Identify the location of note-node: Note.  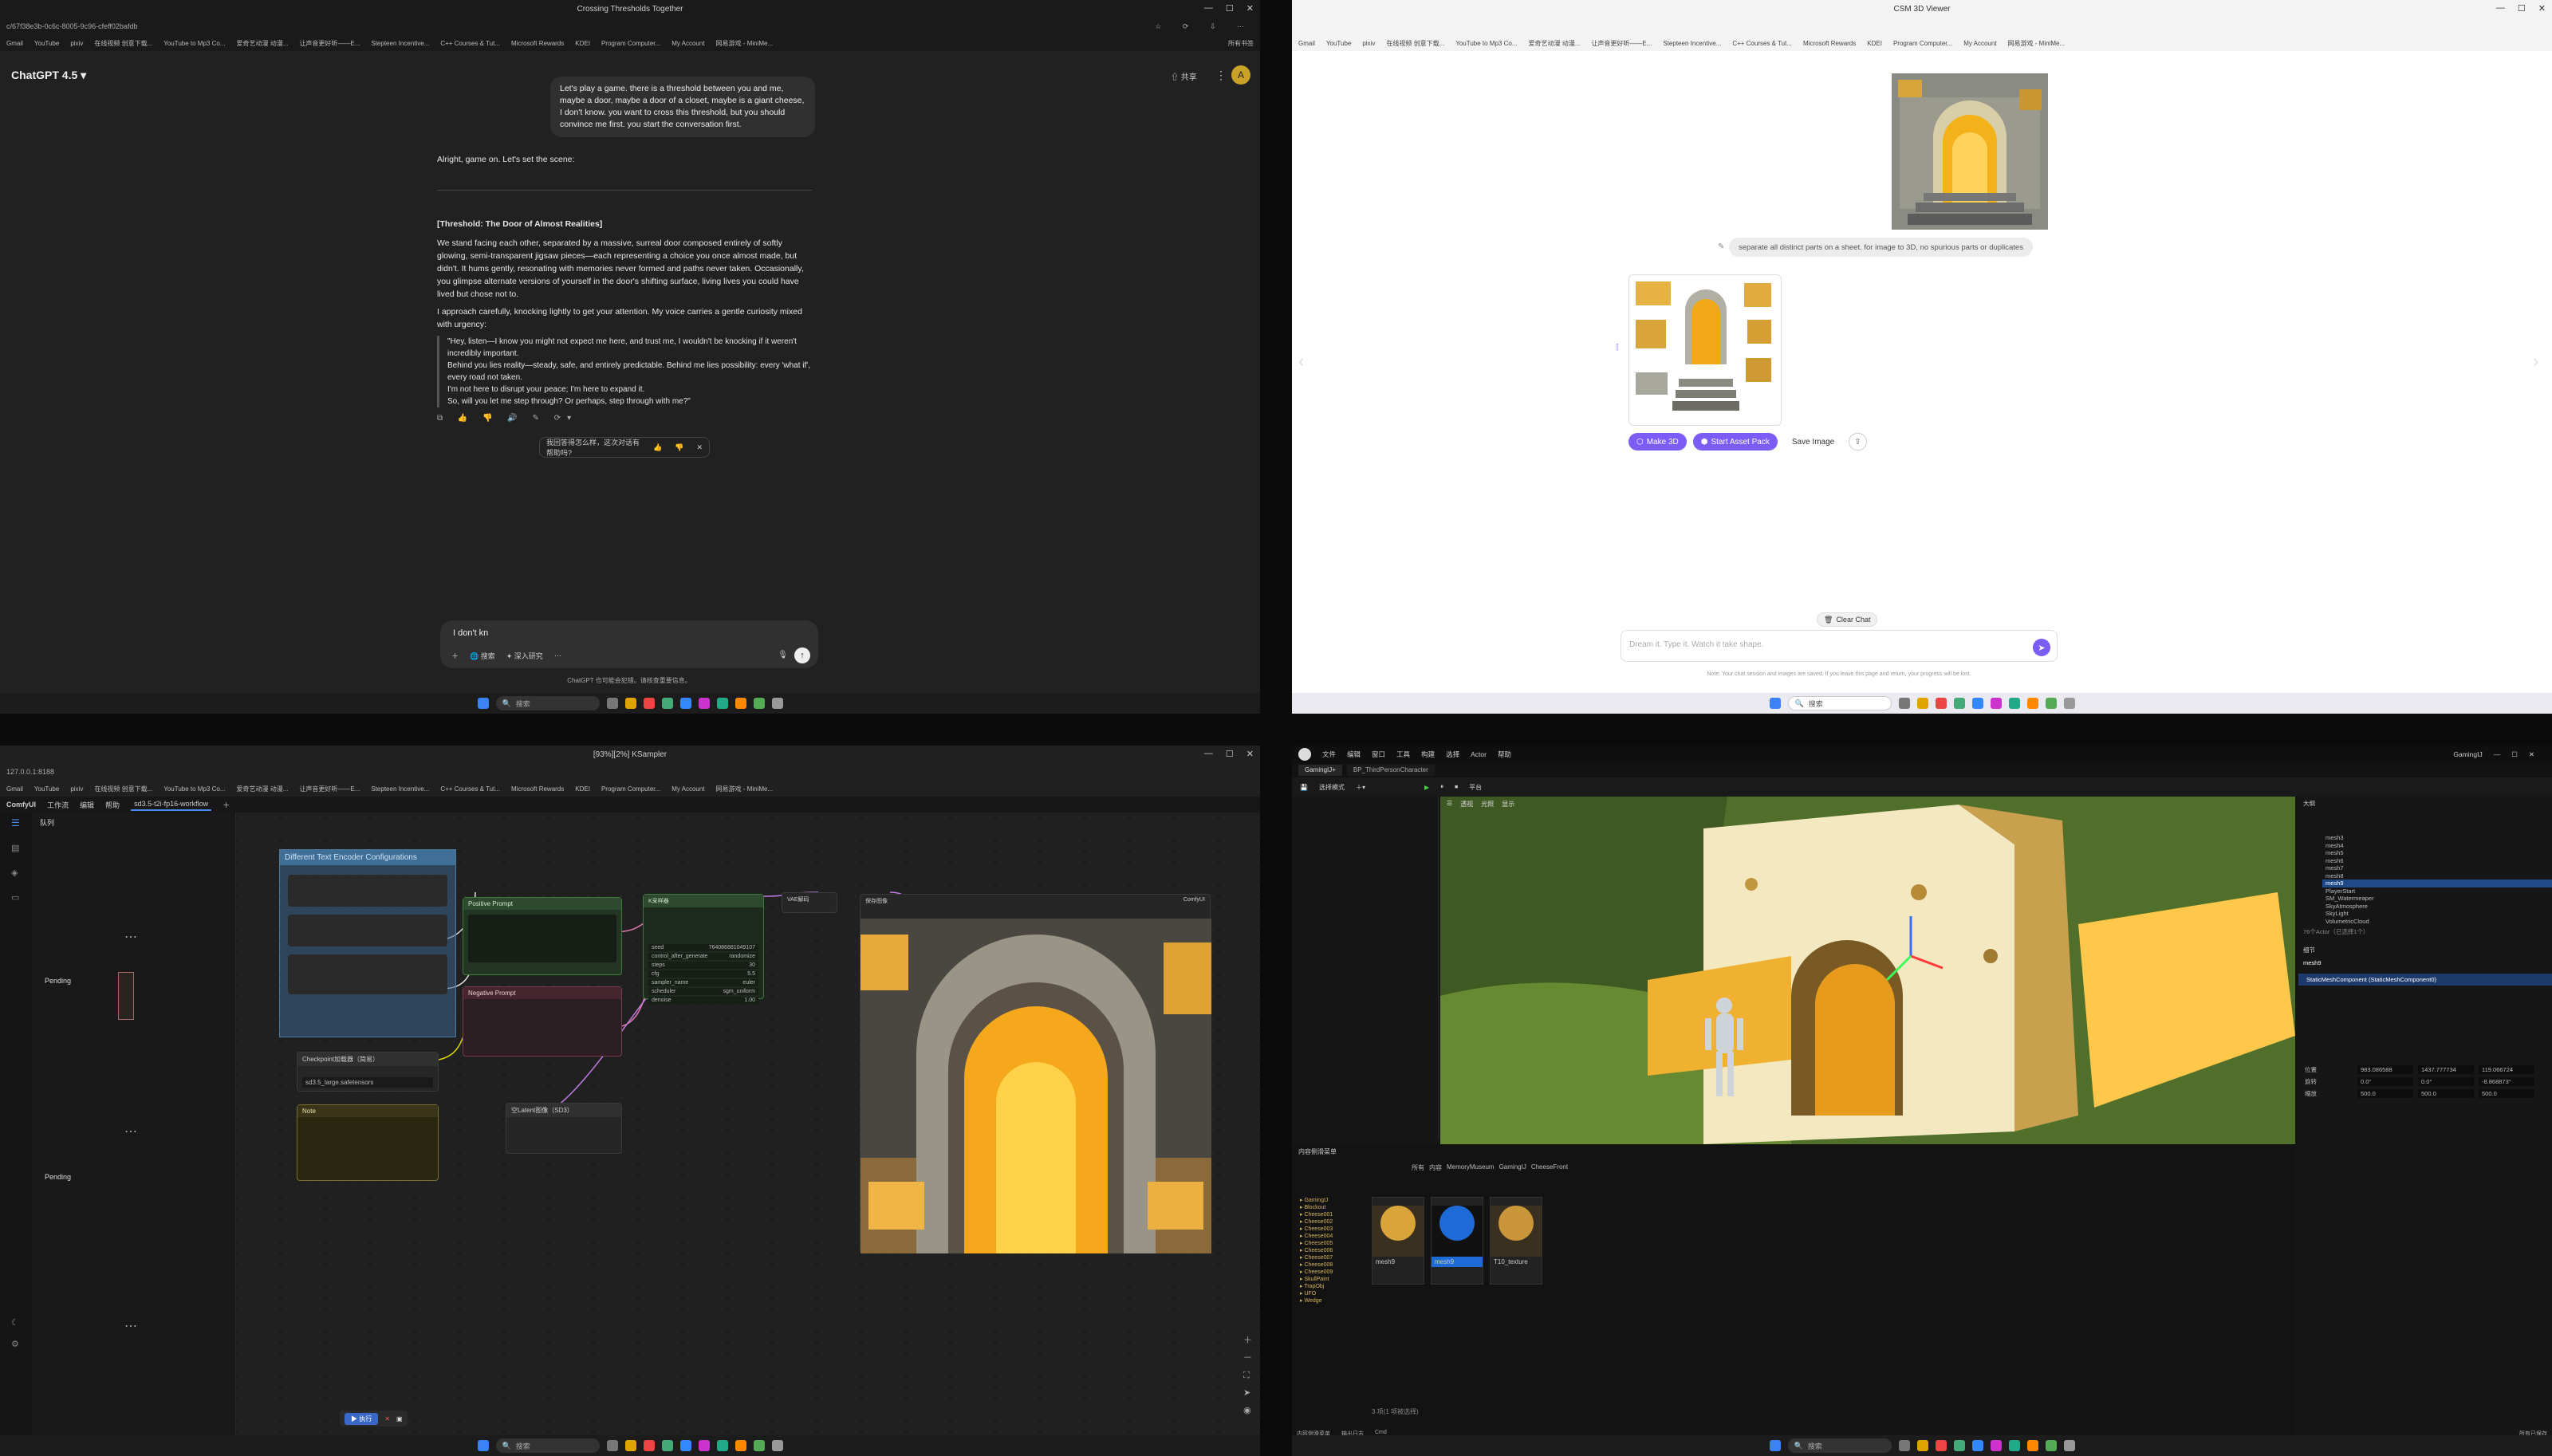
(368, 1142).